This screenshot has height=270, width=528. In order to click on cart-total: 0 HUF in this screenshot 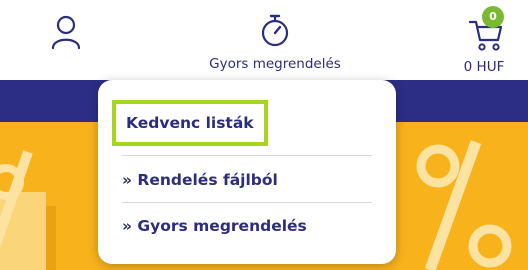, I will do `click(484, 67)`.